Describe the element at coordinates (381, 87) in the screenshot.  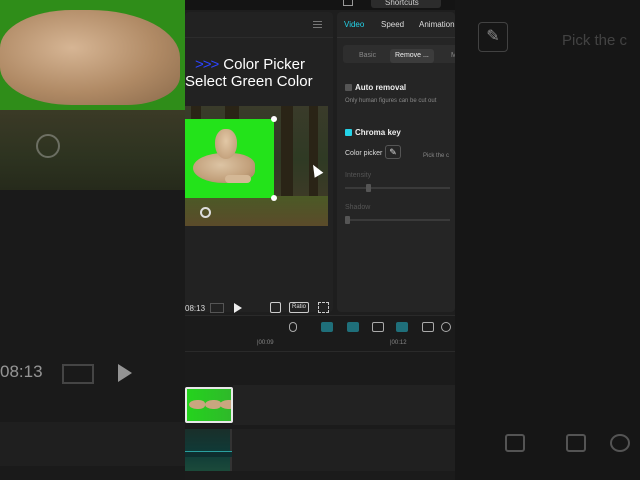
I see `auto-removal-label: Auto removal` at that location.